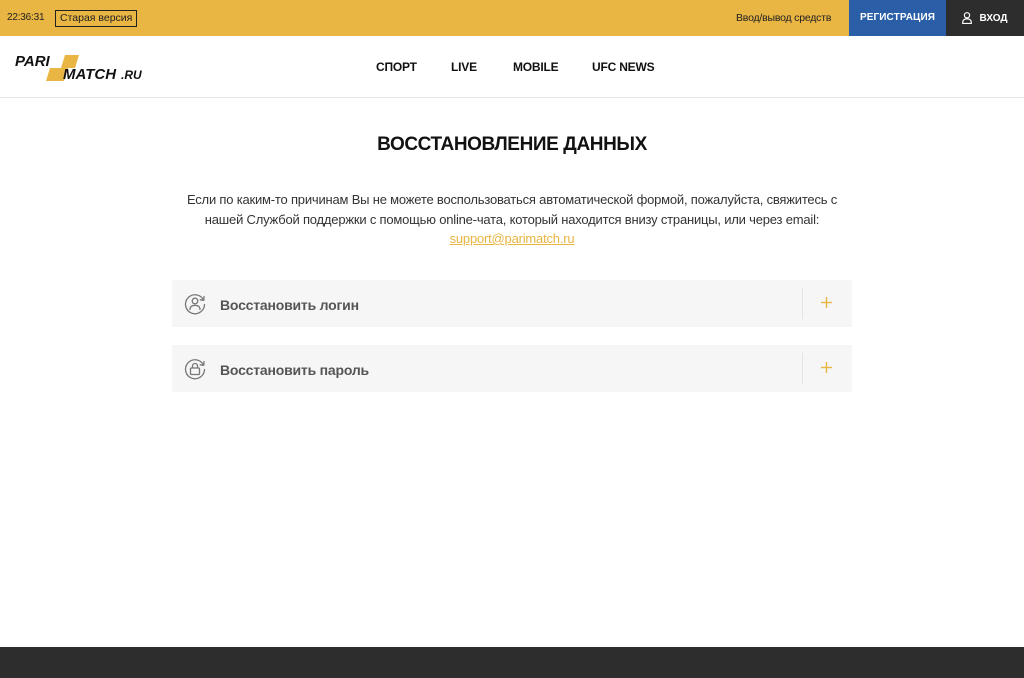  I want to click on page-title: ВОССТАНОВЛЕНИЕ ДАННЫХ, so click(512, 144).